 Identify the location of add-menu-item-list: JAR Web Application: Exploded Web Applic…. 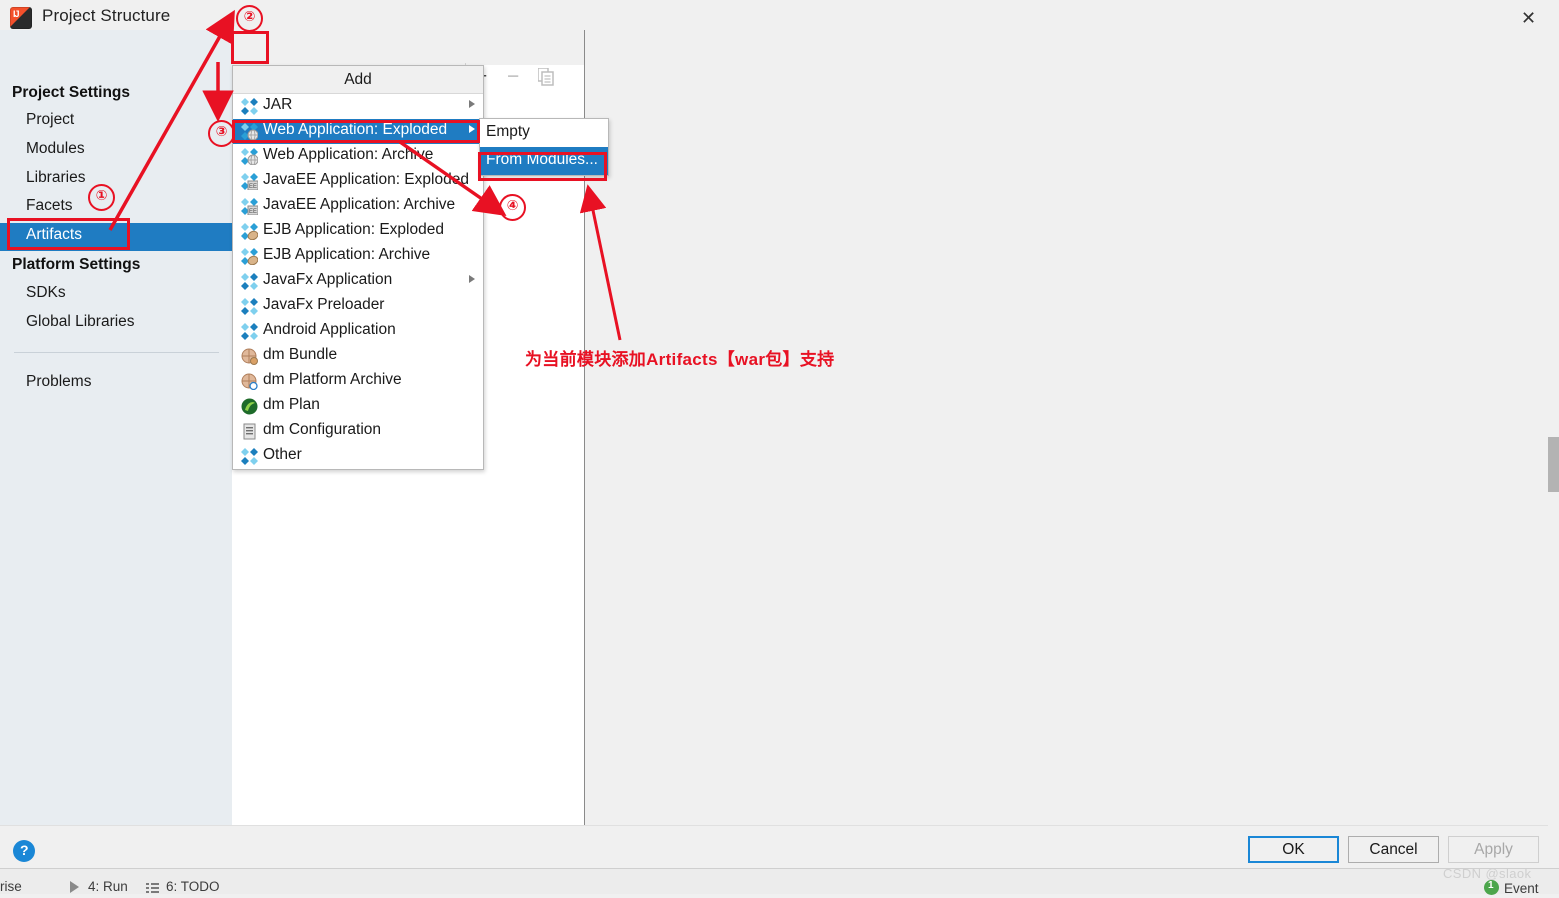
(358, 281).